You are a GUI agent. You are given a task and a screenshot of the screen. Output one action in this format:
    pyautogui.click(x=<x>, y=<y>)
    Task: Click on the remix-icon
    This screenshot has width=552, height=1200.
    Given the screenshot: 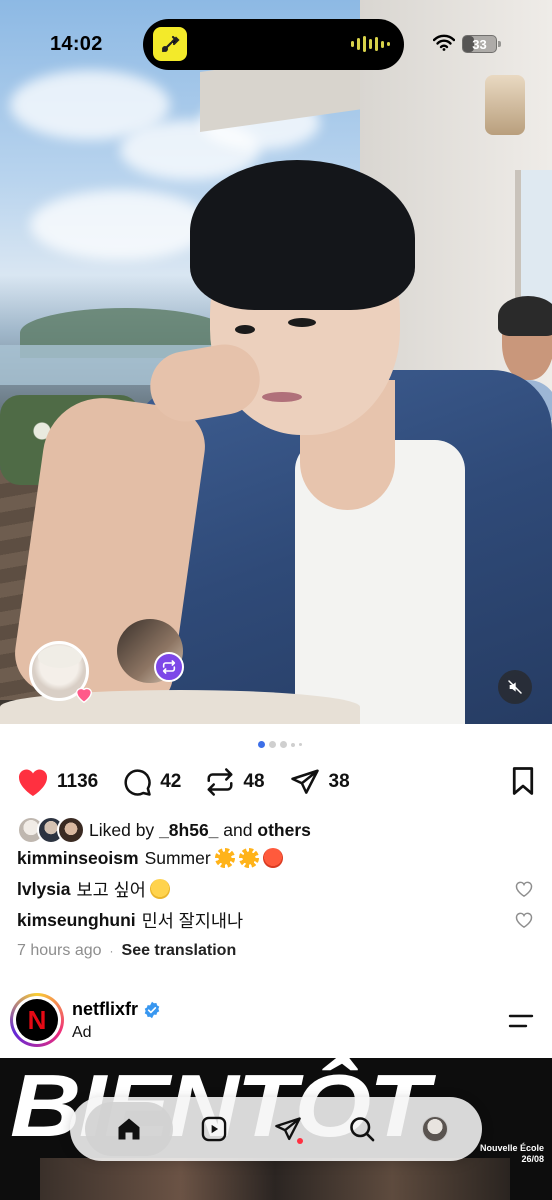 What is the action you would take?
    pyautogui.click(x=169, y=667)
    